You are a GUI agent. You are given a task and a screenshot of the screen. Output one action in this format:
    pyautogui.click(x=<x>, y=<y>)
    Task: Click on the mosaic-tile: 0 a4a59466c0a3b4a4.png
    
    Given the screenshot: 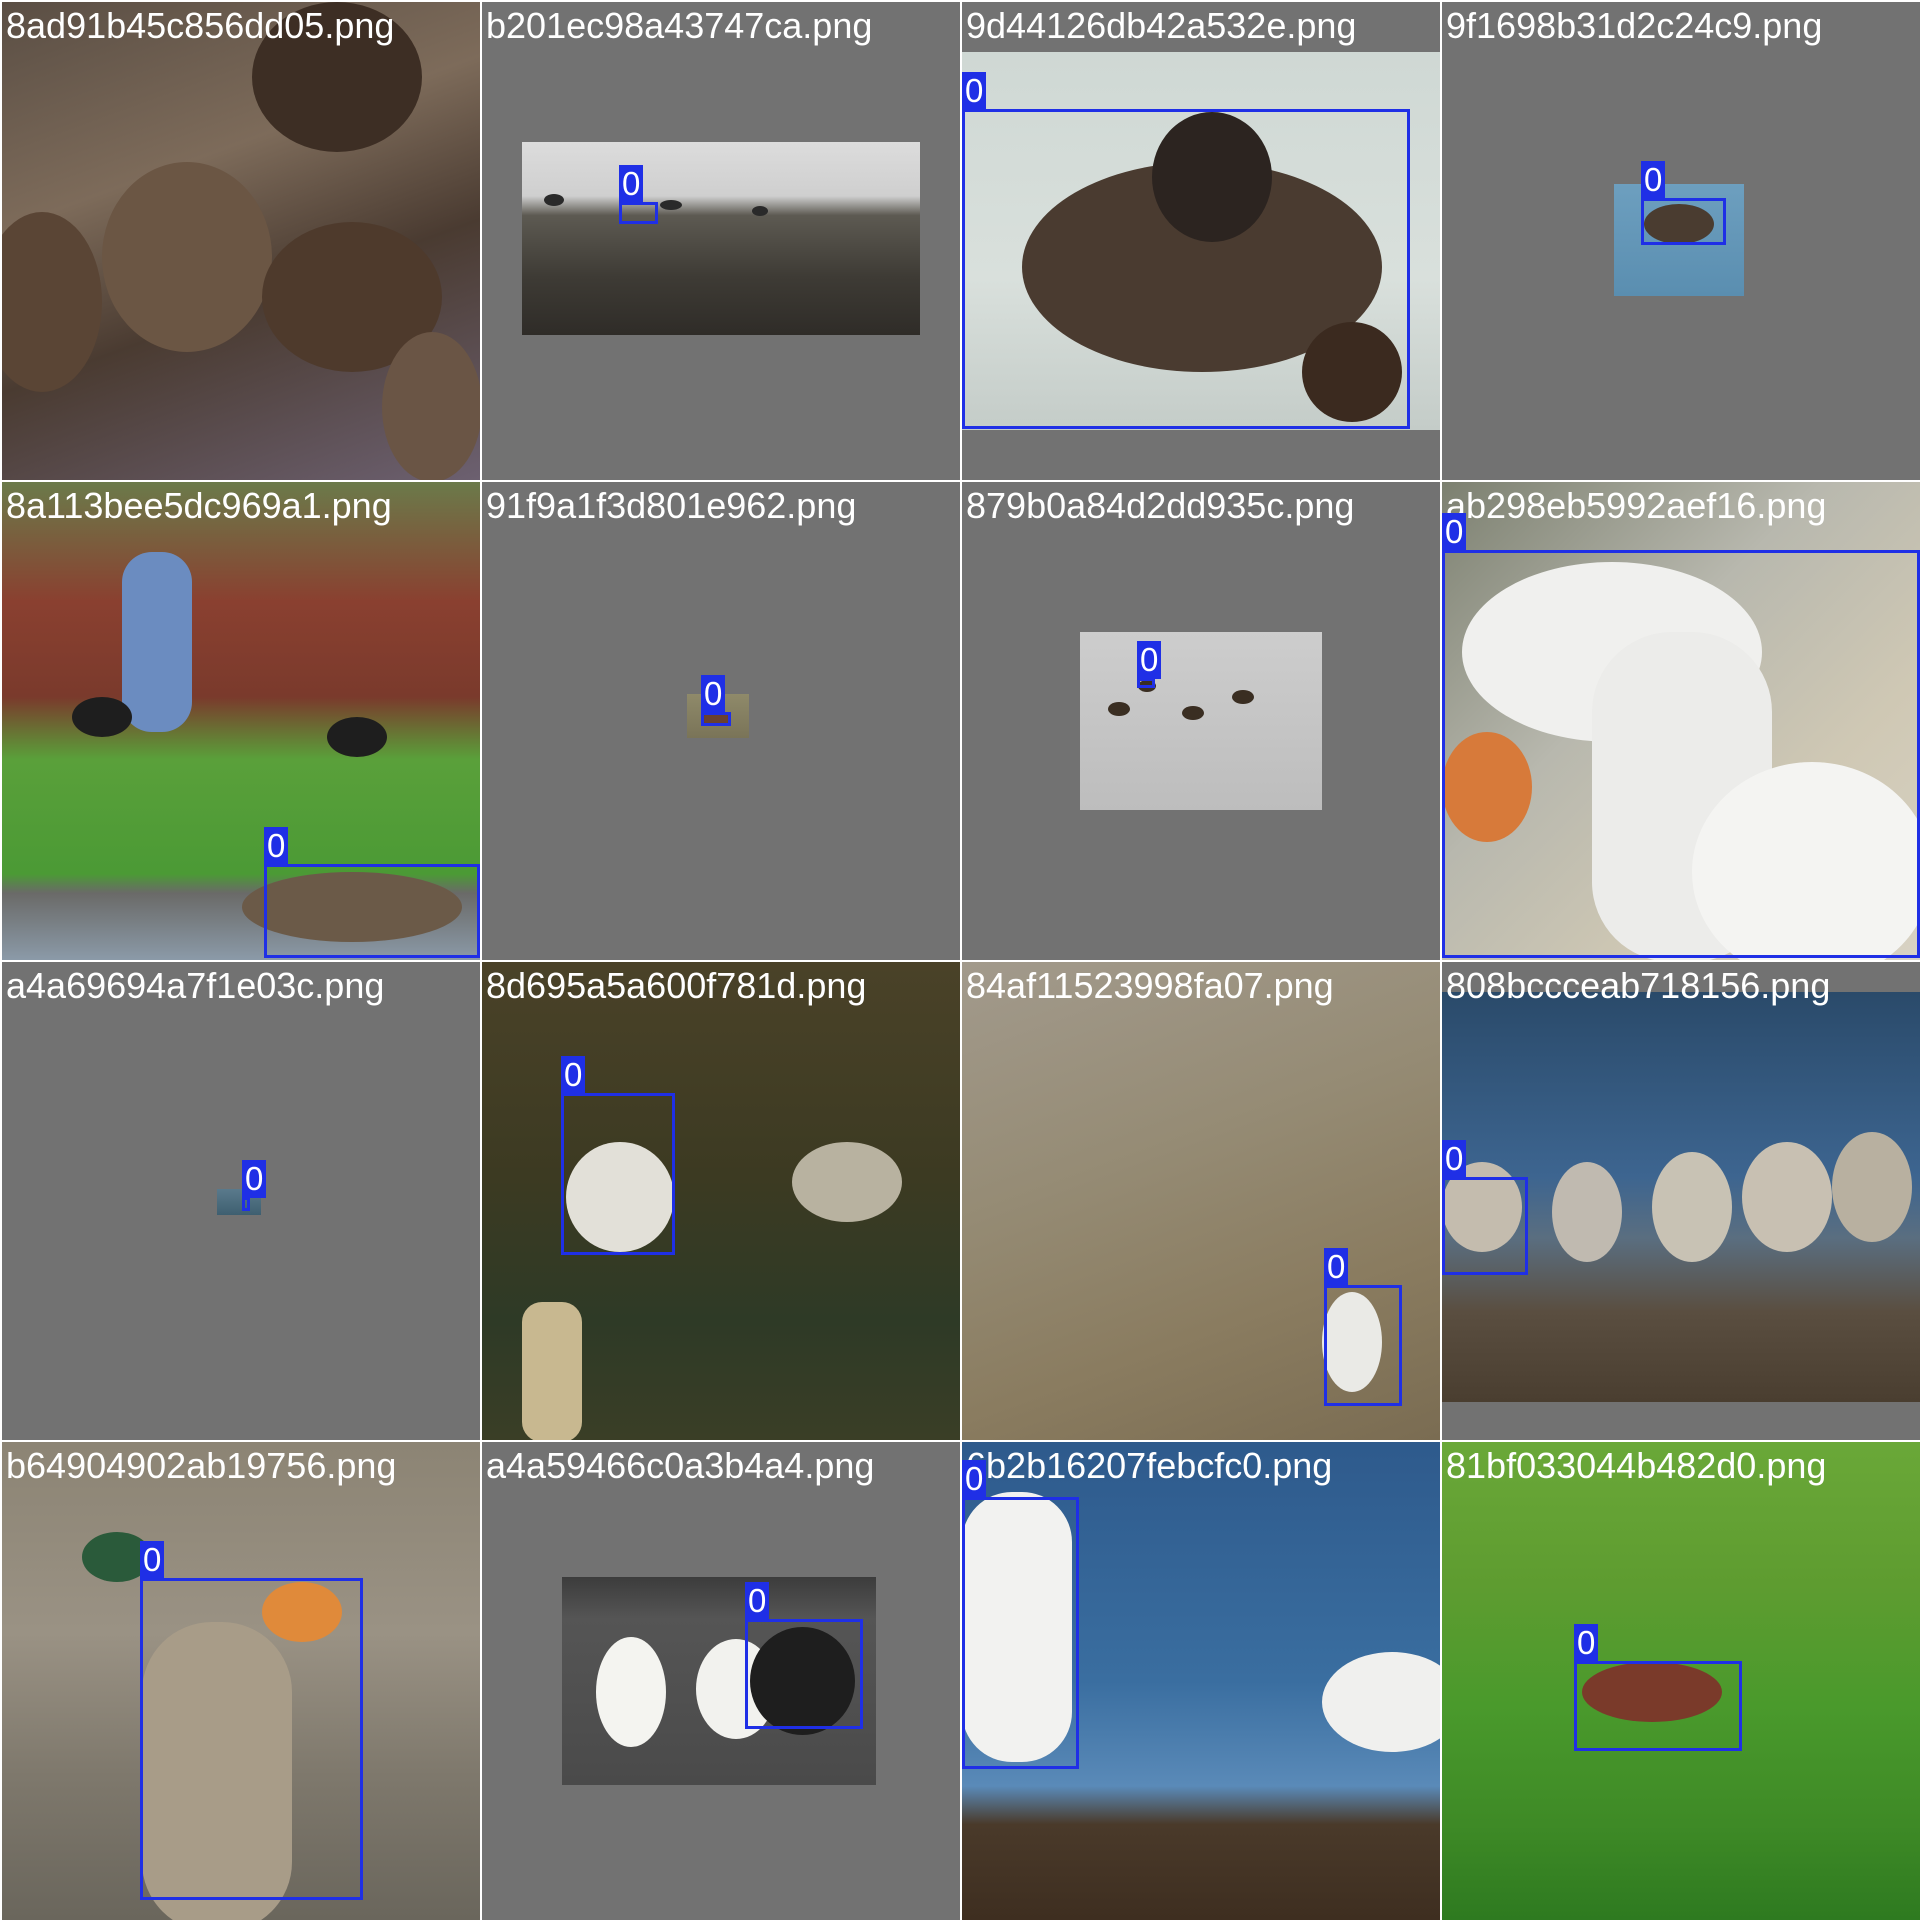 What is the action you would take?
    pyautogui.click(x=721, y=1681)
    